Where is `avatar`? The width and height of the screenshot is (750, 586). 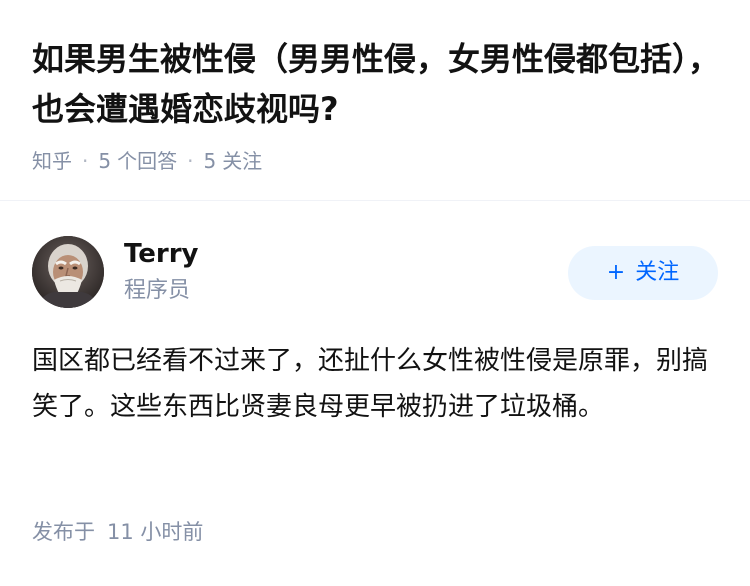 avatar is located at coordinates (68, 272).